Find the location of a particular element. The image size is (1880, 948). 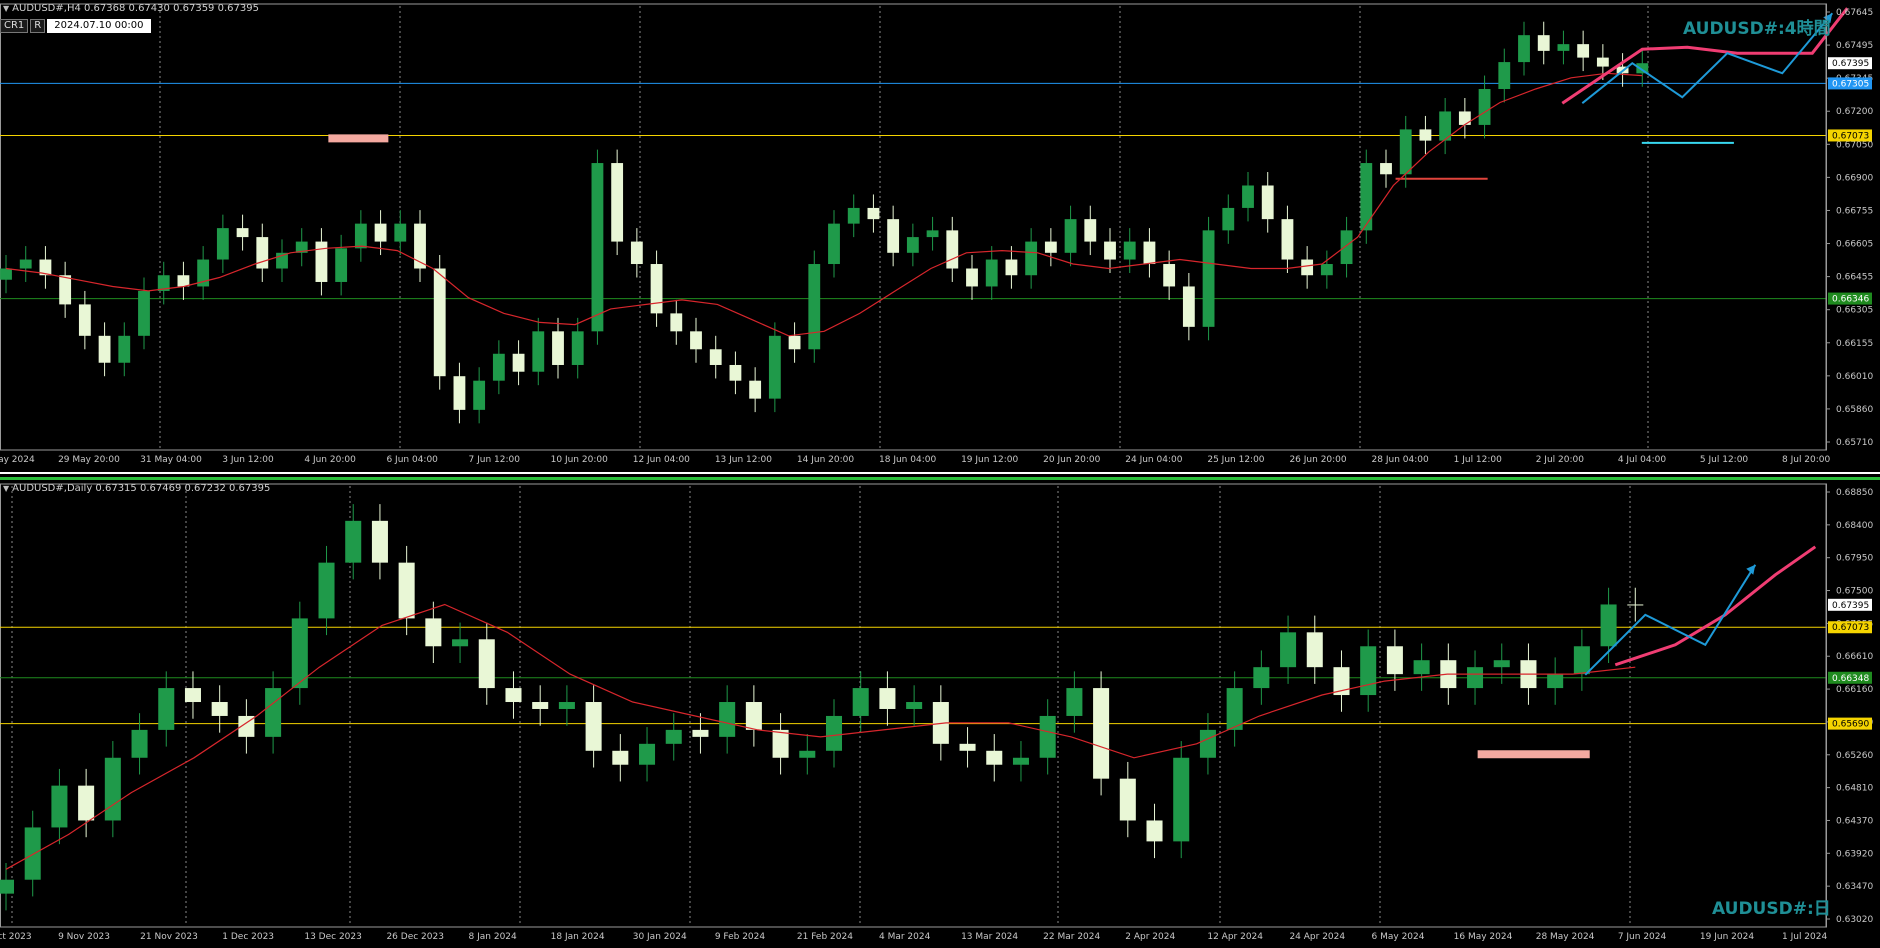

pink-forecast-line is located at coordinates (1715, 606).